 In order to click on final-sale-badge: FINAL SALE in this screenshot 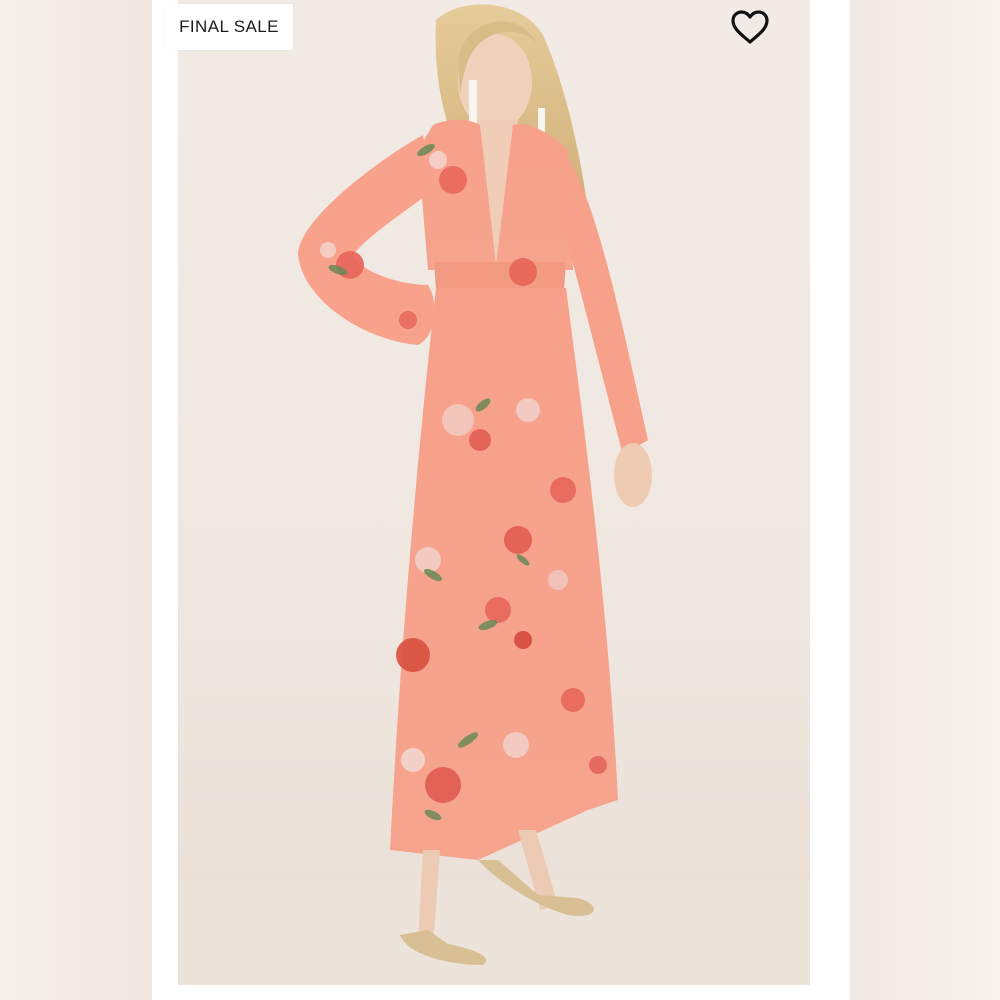, I will do `click(229, 27)`.